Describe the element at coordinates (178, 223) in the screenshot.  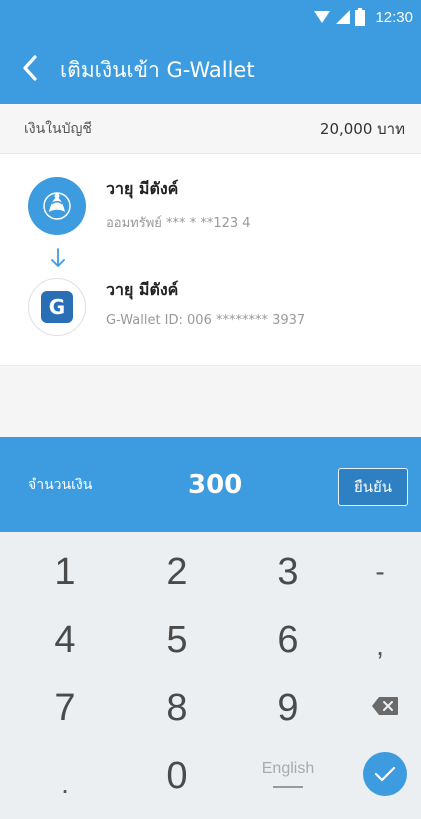
I see `source-account-number: ออมทรัพย์ *** * **123 4` at that location.